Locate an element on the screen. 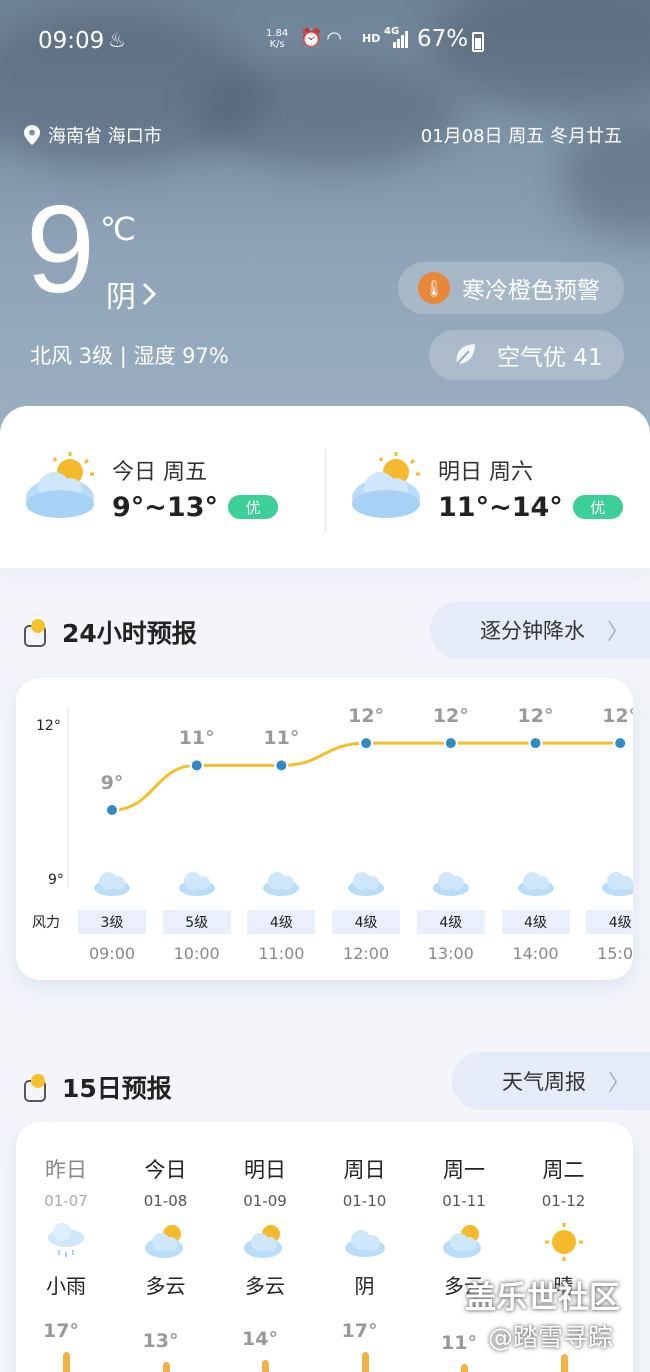 The image size is (650, 1372). daily-column: 今日 01-08 is located at coordinates (166, 1182).